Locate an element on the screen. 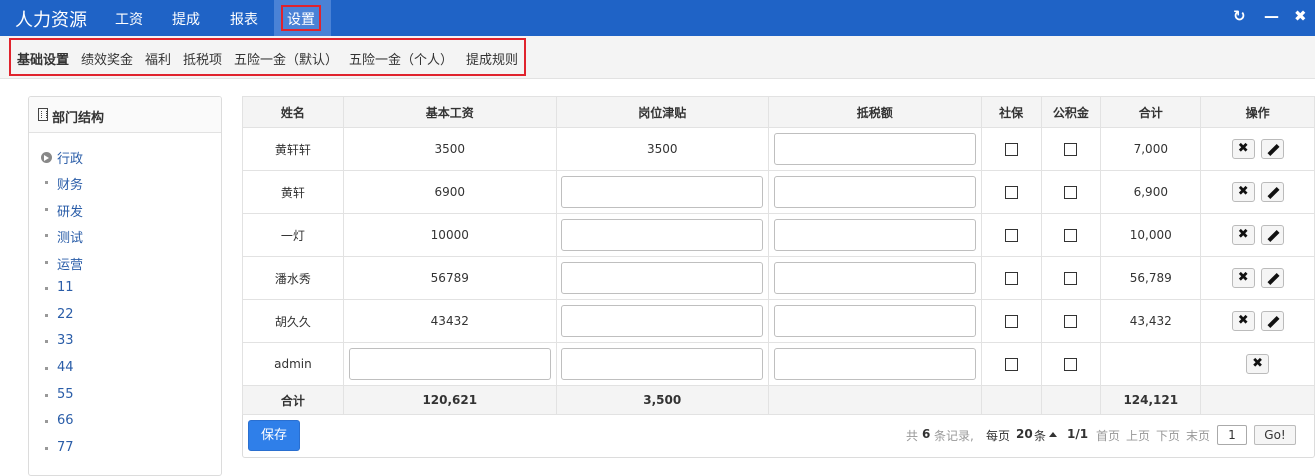 The width and height of the screenshot is (1315, 476). column-header: 姓名 is located at coordinates (293, 112).